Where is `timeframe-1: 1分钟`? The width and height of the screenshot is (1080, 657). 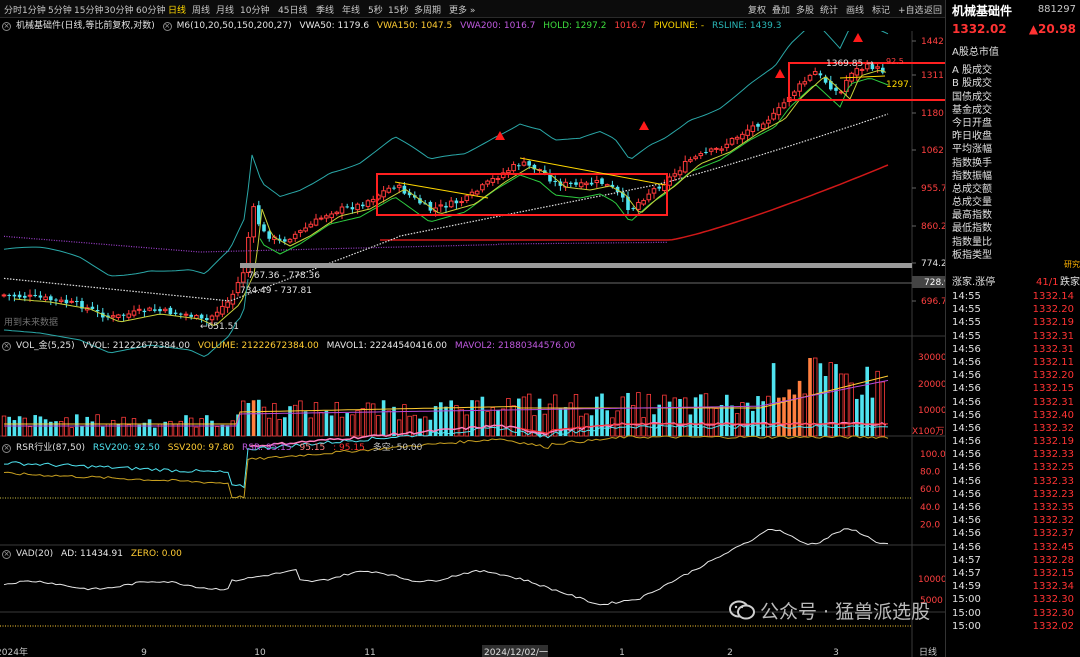
timeframe-1: 1分钟 is located at coordinates (34, 9).